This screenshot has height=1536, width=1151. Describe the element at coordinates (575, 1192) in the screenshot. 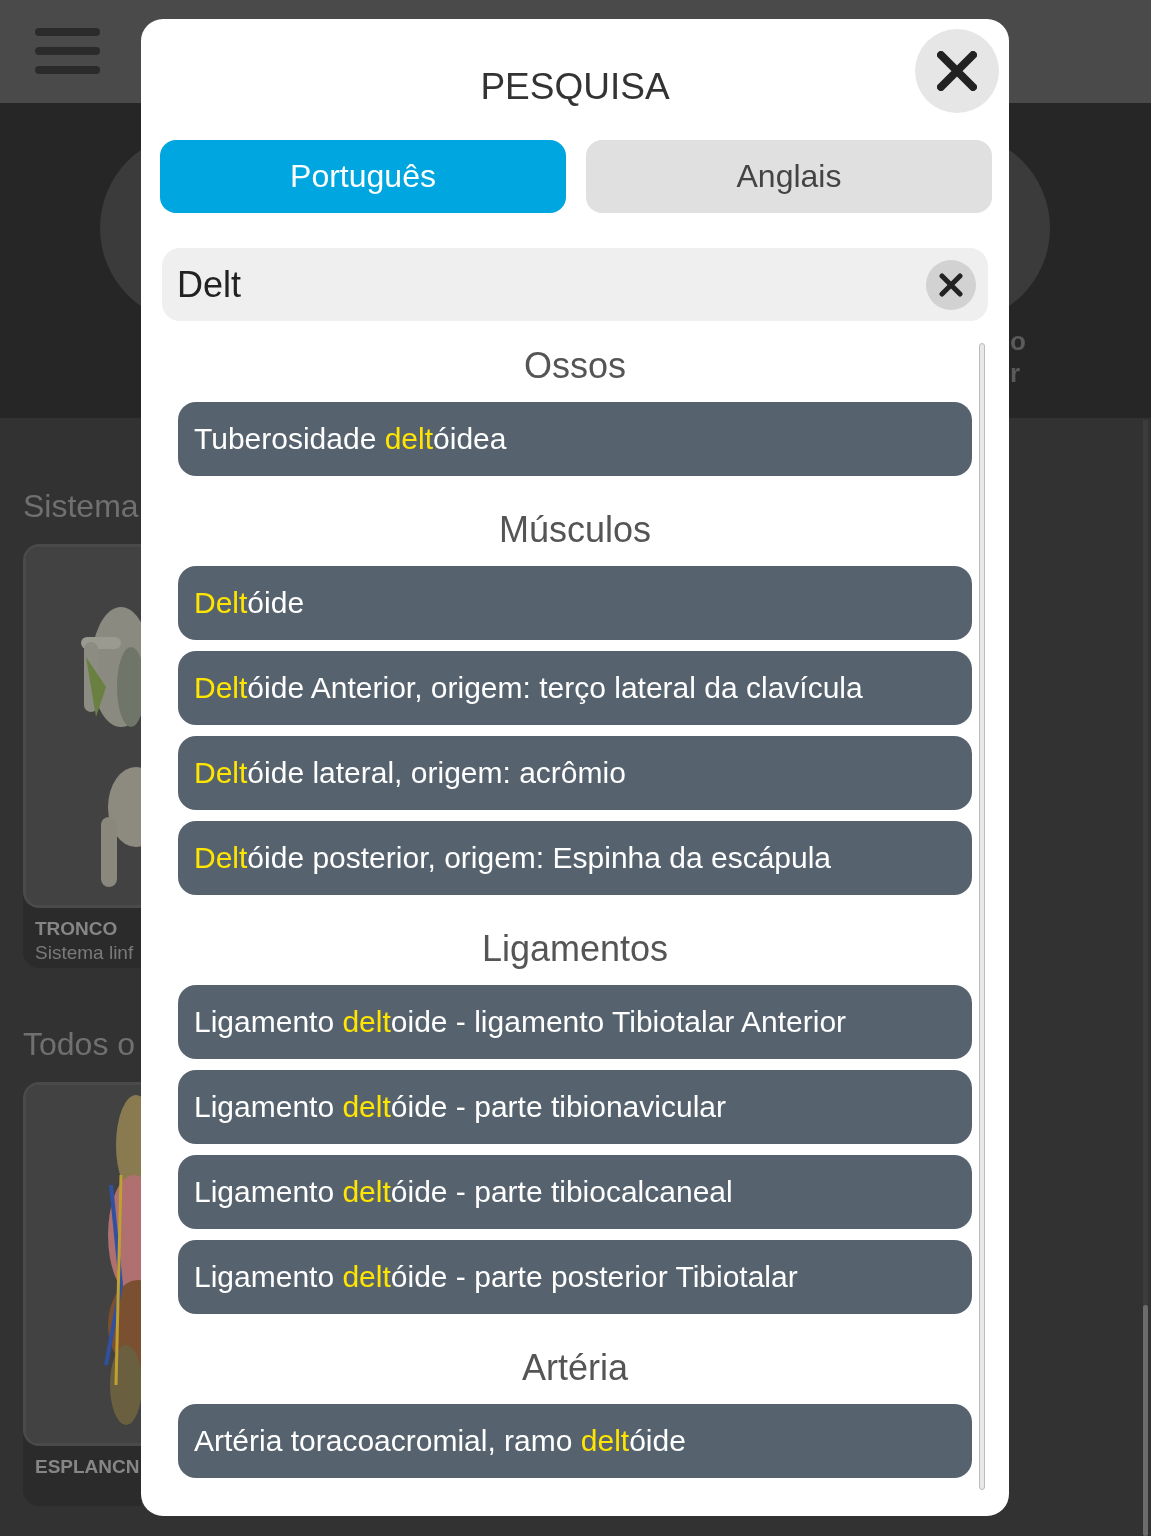

I see `result-item: Ligamento deltóide - parte tibiocalcaneal` at that location.